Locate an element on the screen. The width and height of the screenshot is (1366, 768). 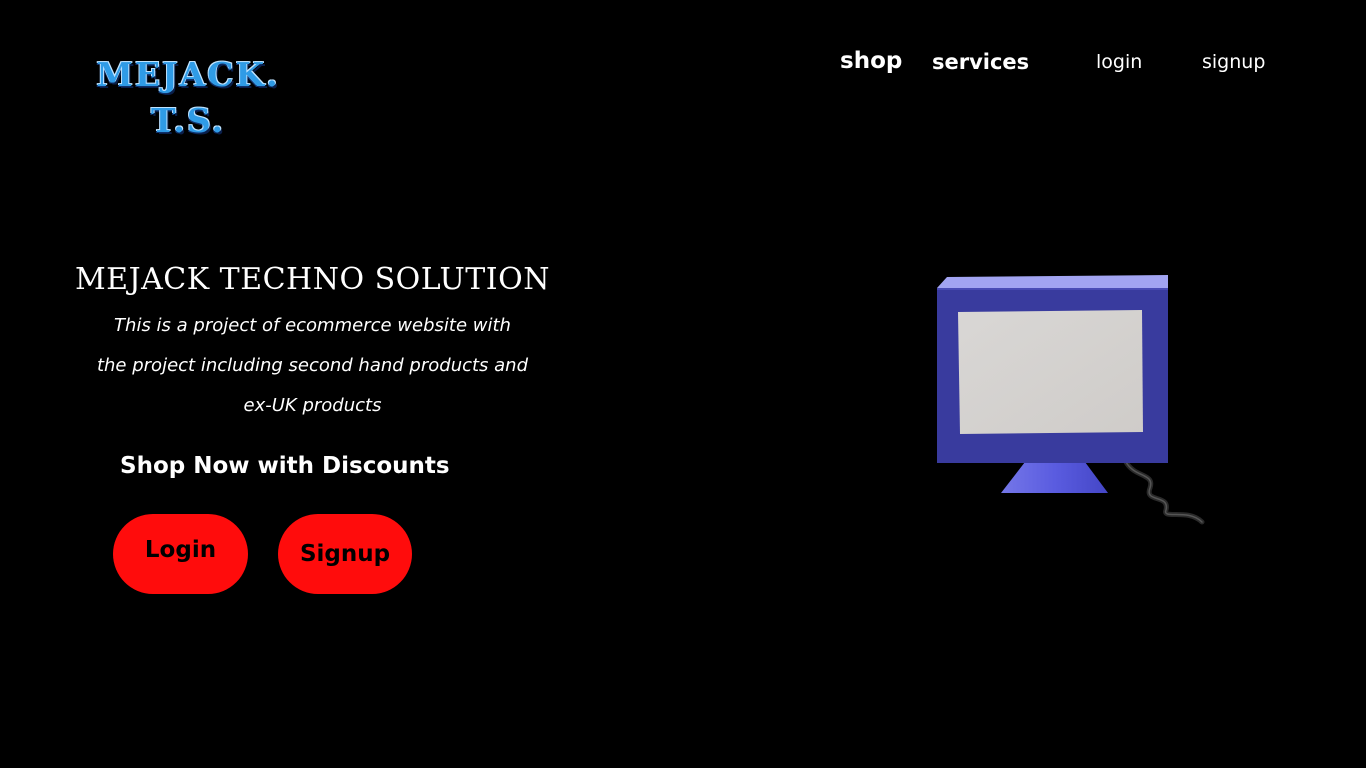
nav-link-shop: shop is located at coordinates (871, 61).